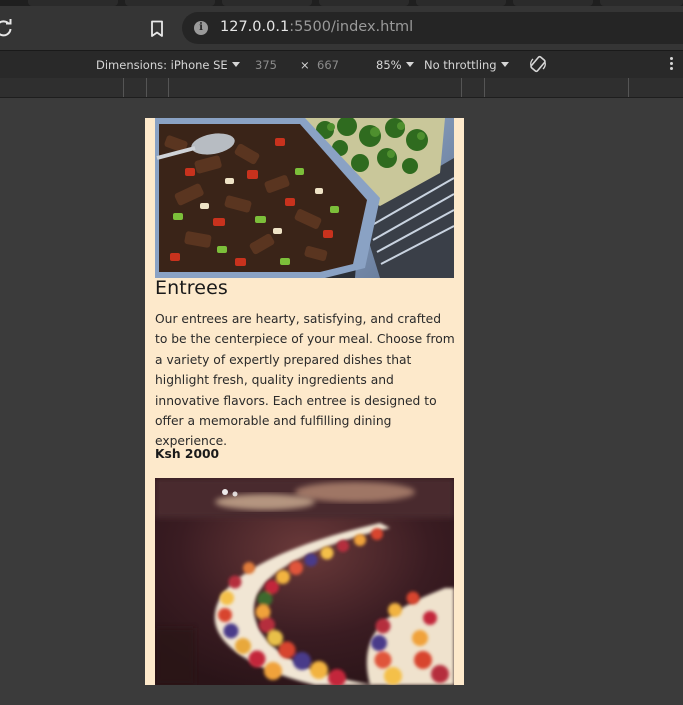 The image size is (683, 705). I want to click on width-input: 375, so click(266, 65).